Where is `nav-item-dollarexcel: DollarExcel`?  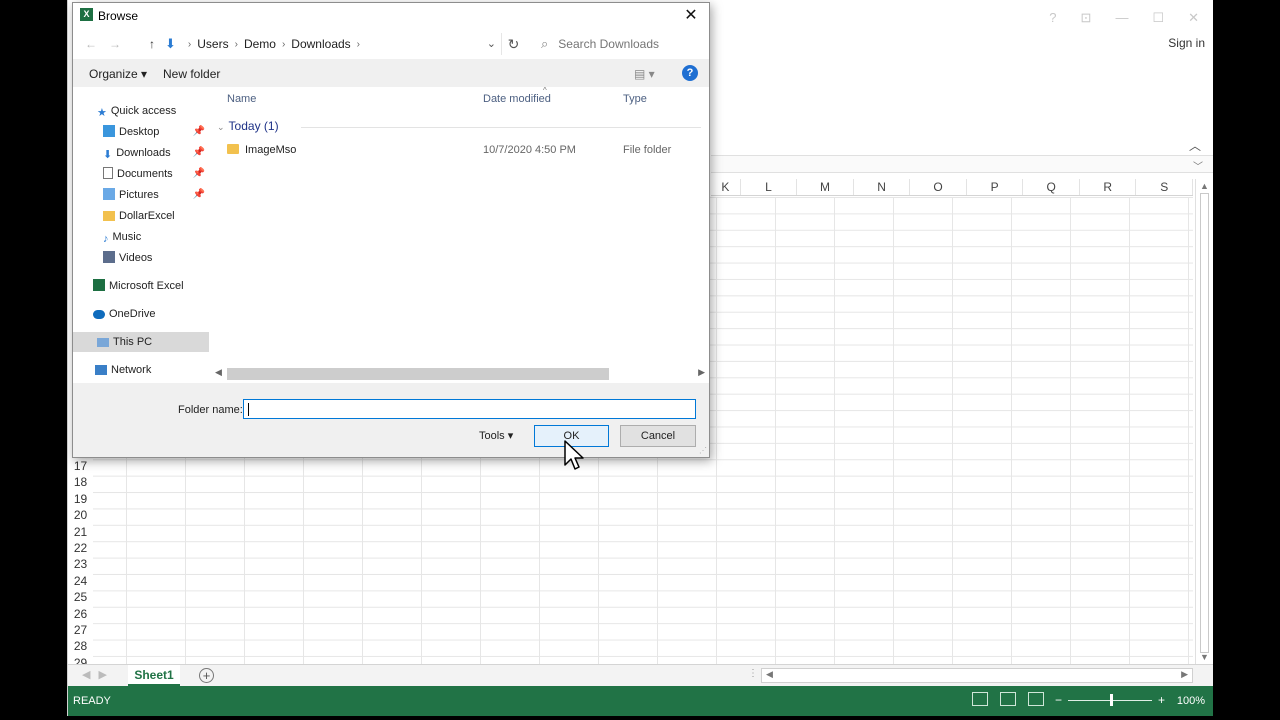
nav-item-dollarexcel: DollarExcel is located at coordinates (141, 216).